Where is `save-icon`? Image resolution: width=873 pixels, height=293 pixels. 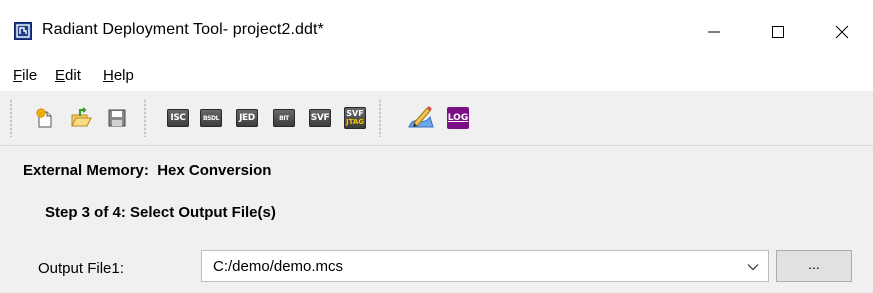
save-icon is located at coordinates (117, 118).